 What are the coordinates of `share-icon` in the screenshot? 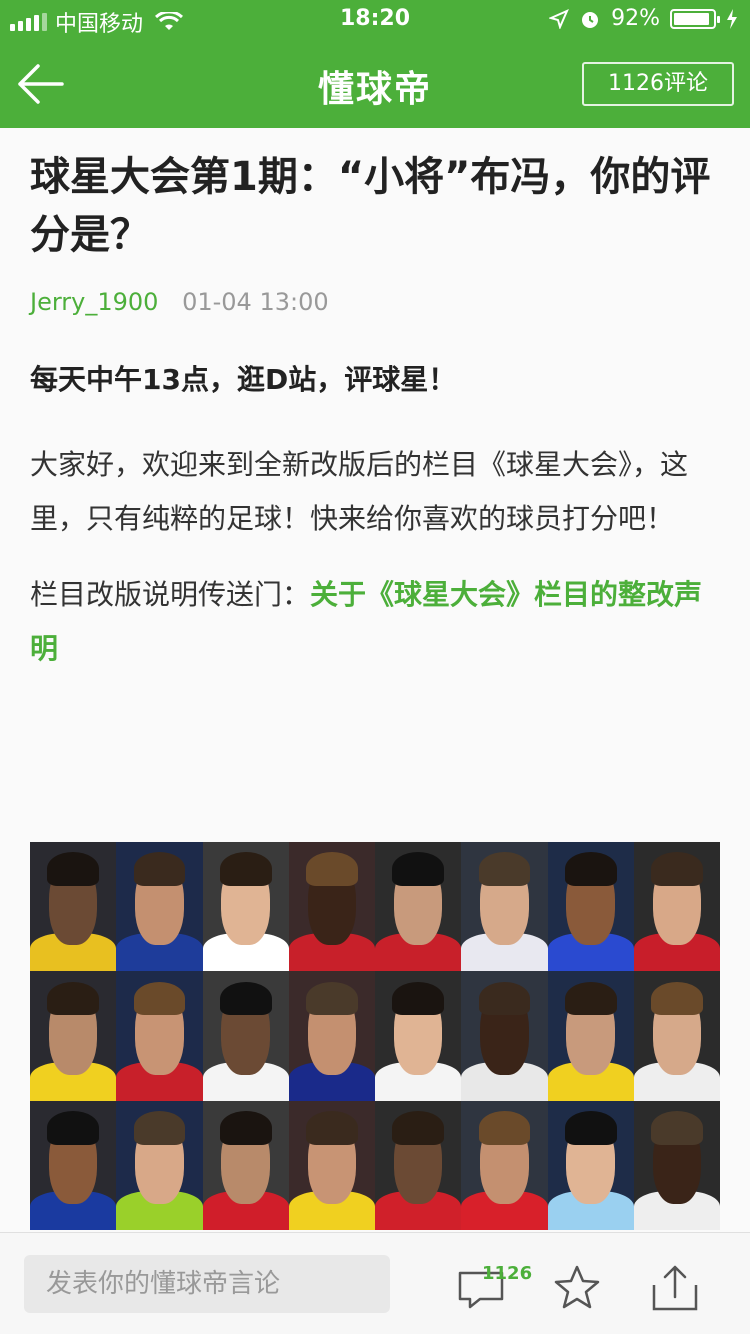 It's located at (675, 1288).